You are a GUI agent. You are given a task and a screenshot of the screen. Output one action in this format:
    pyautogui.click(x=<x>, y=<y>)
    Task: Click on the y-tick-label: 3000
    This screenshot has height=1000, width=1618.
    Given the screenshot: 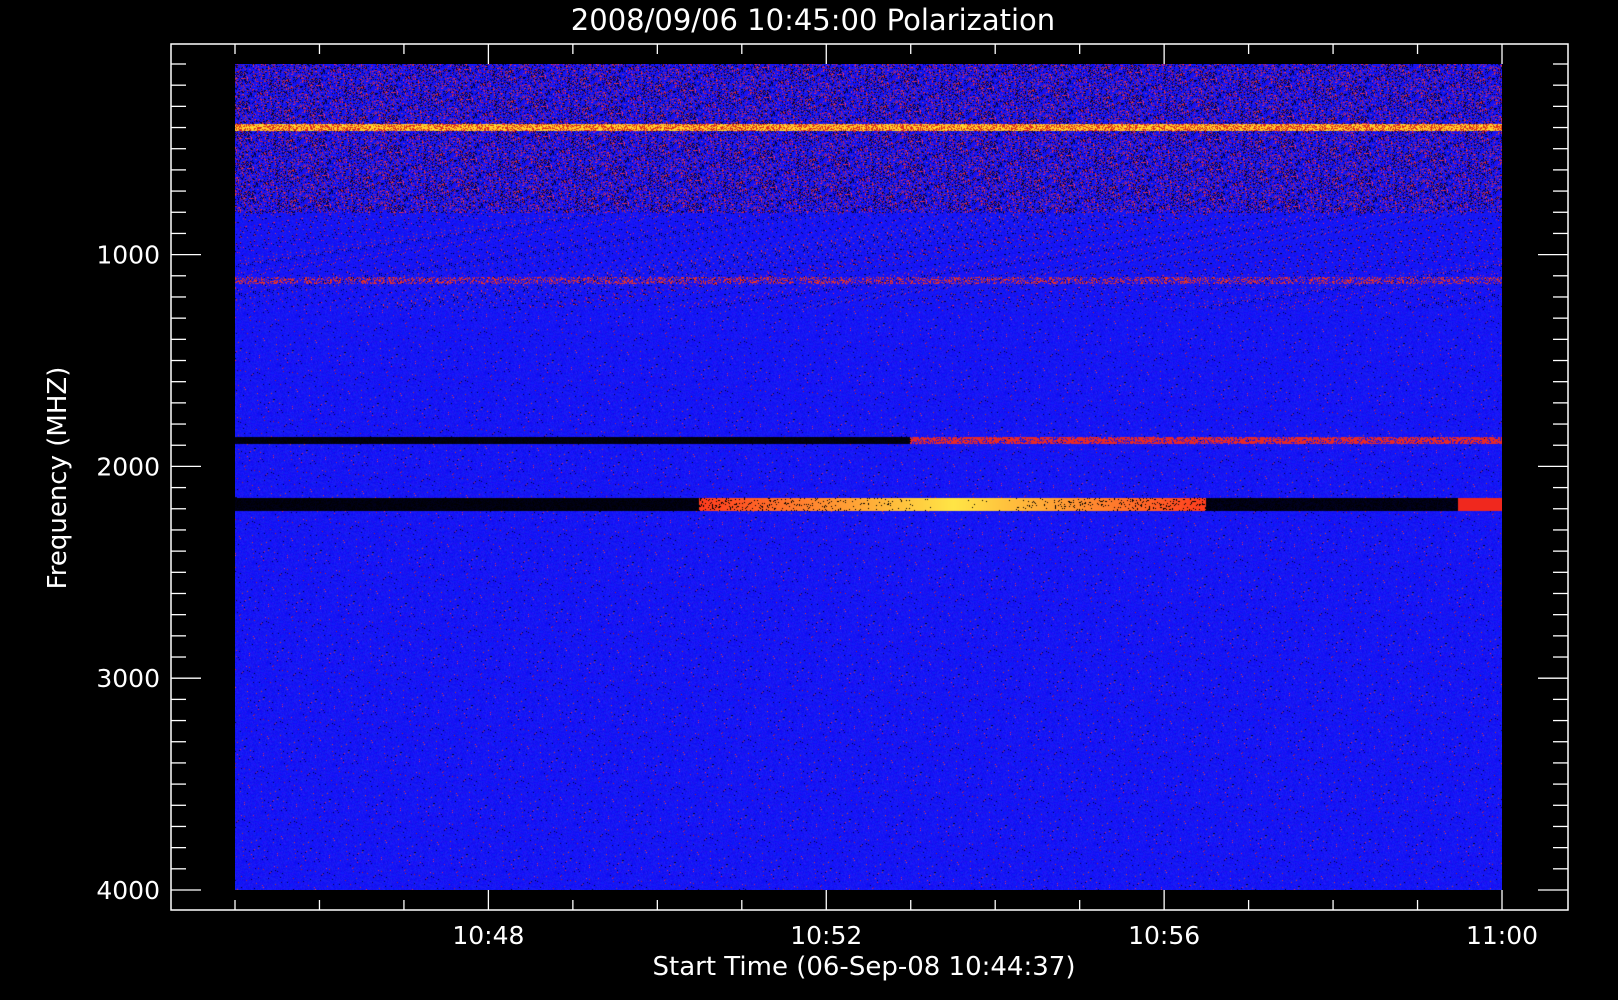 What is the action you would take?
    pyautogui.click(x=128, y=678)
    